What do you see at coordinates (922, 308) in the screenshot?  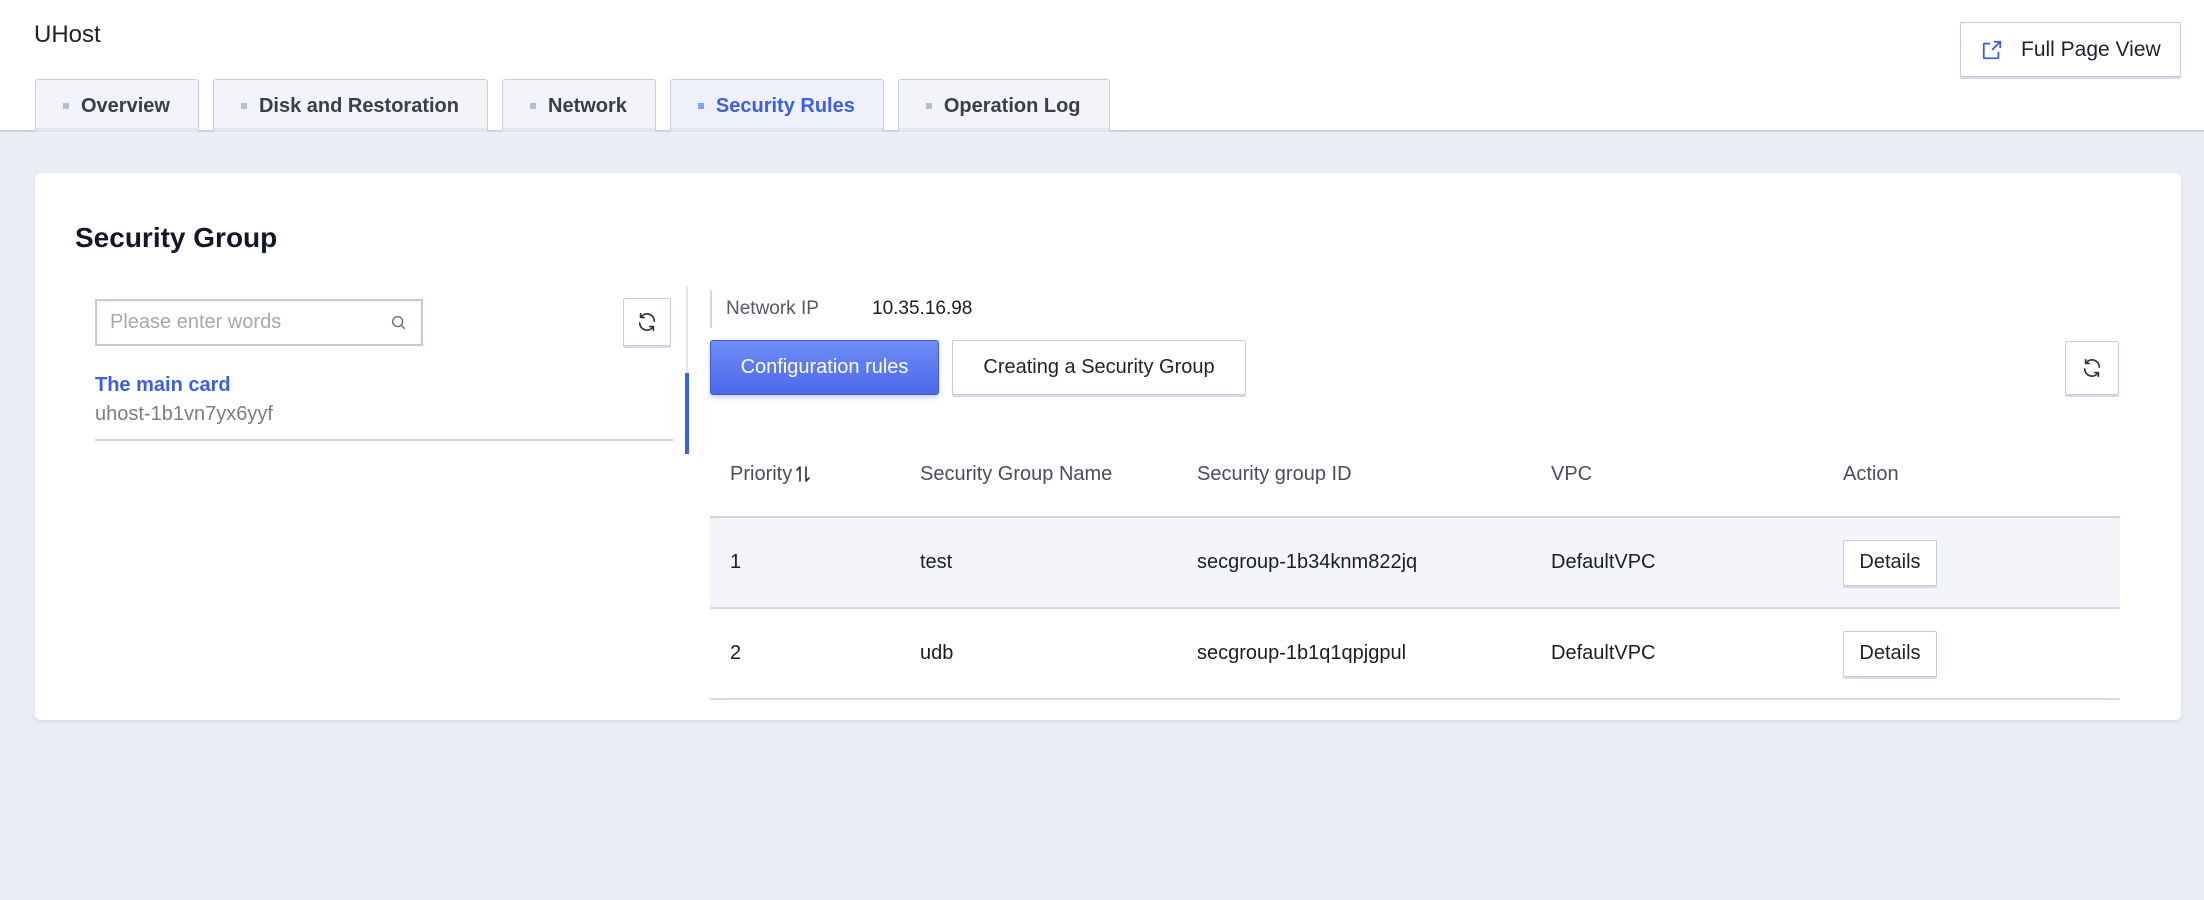 I see `network-ip-value: 10.35.16.98` at bounding box center [922, 308].